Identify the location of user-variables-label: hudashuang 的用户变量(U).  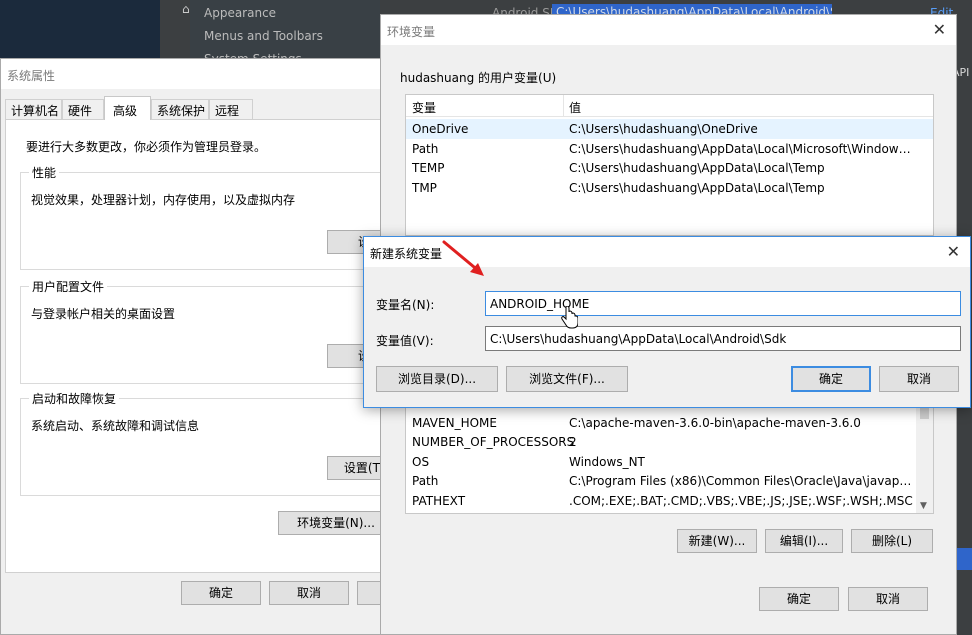
(478, 78).